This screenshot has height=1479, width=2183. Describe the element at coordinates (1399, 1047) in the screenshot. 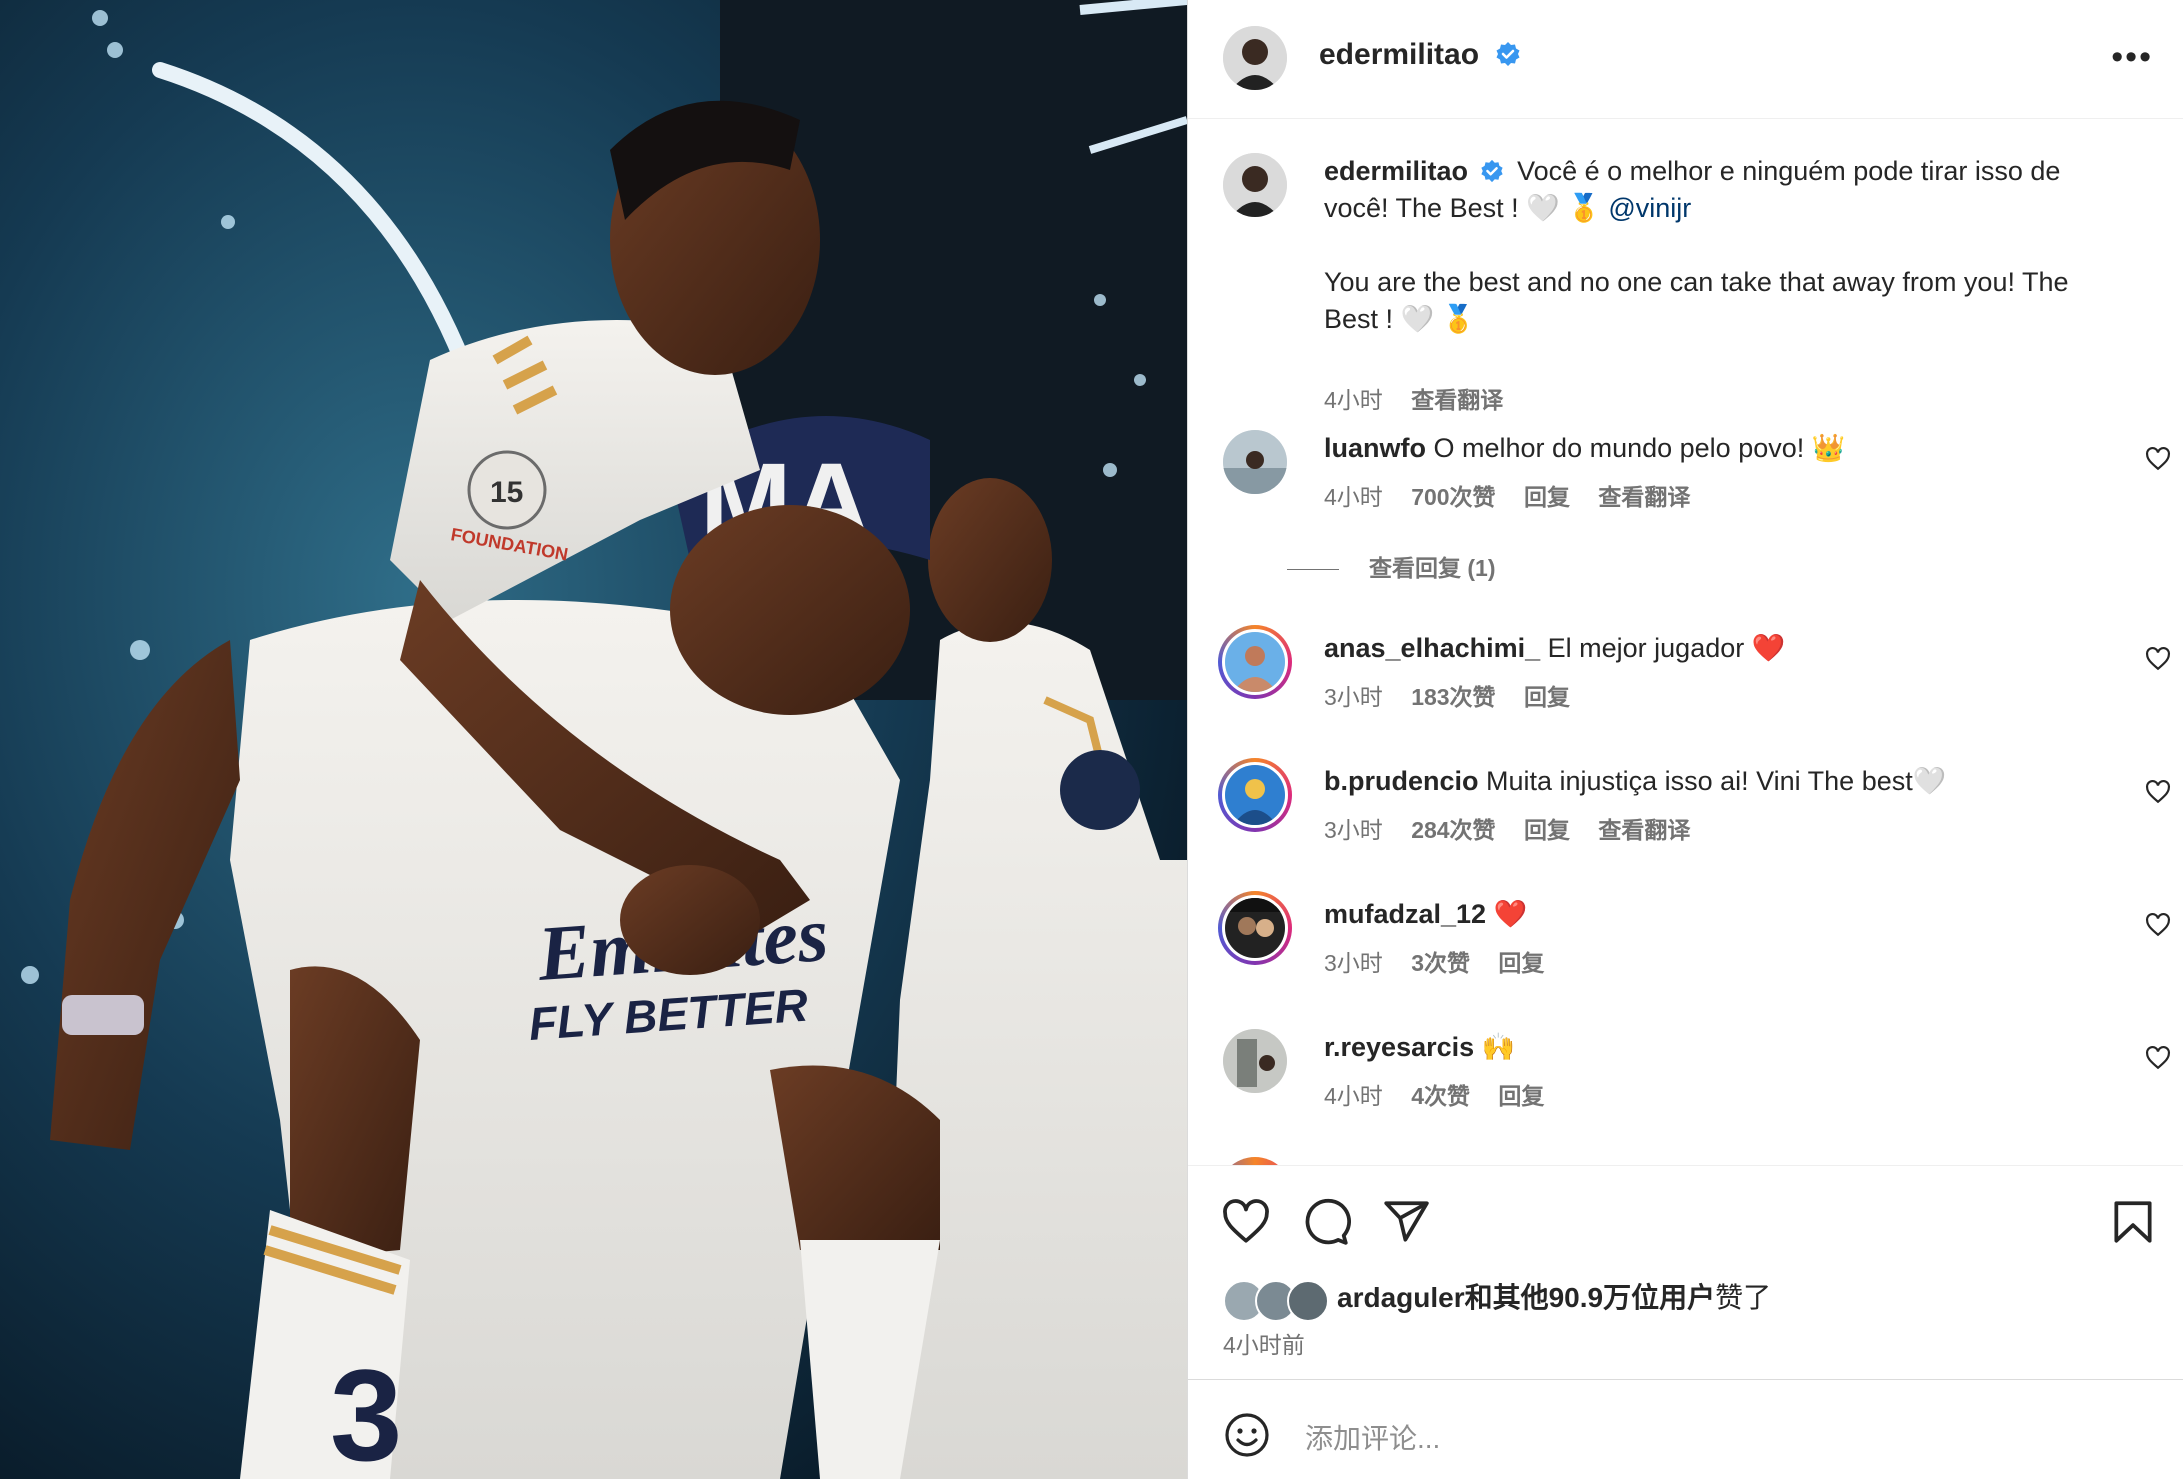

I see `comment-username: r.reyesarcis` at that location.